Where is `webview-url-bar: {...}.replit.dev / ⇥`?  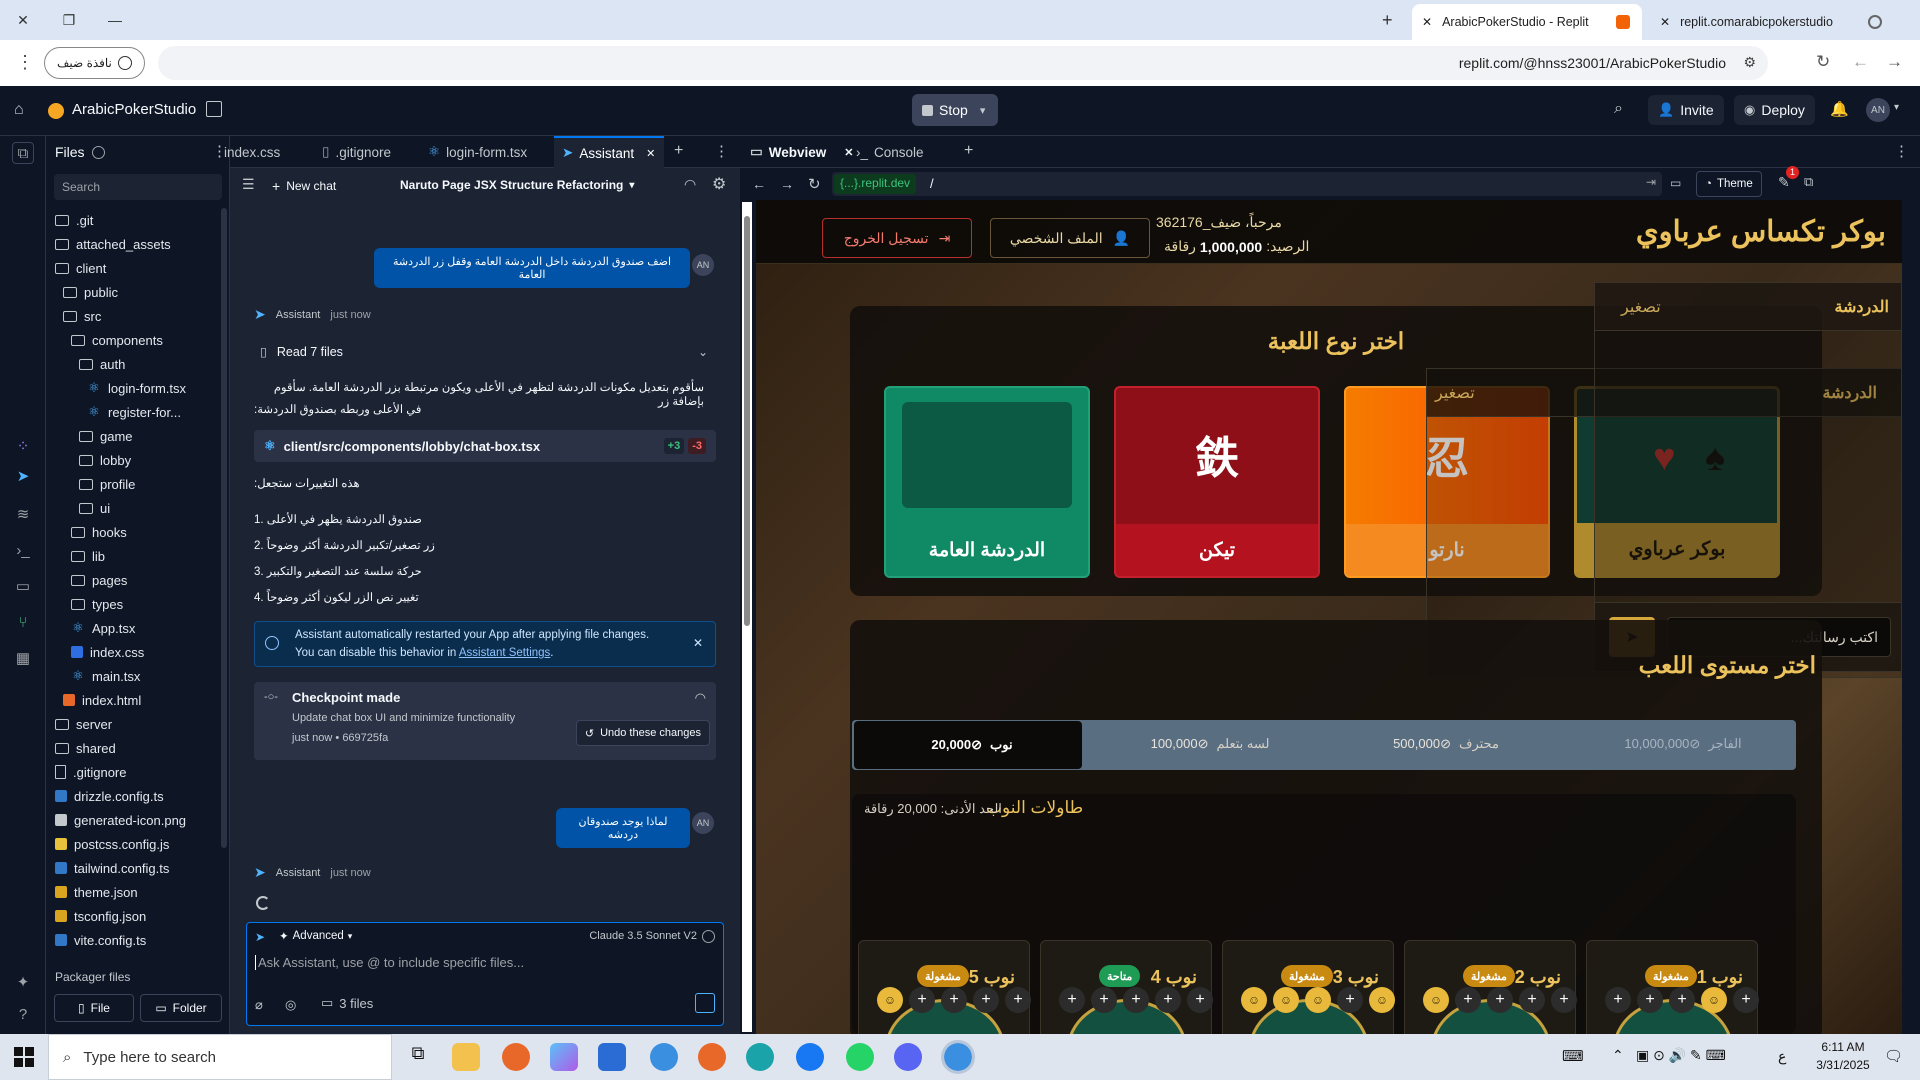
webview-url-bar: {...}.replit.dev / ⇥ is located at coordinates (1247, 184).